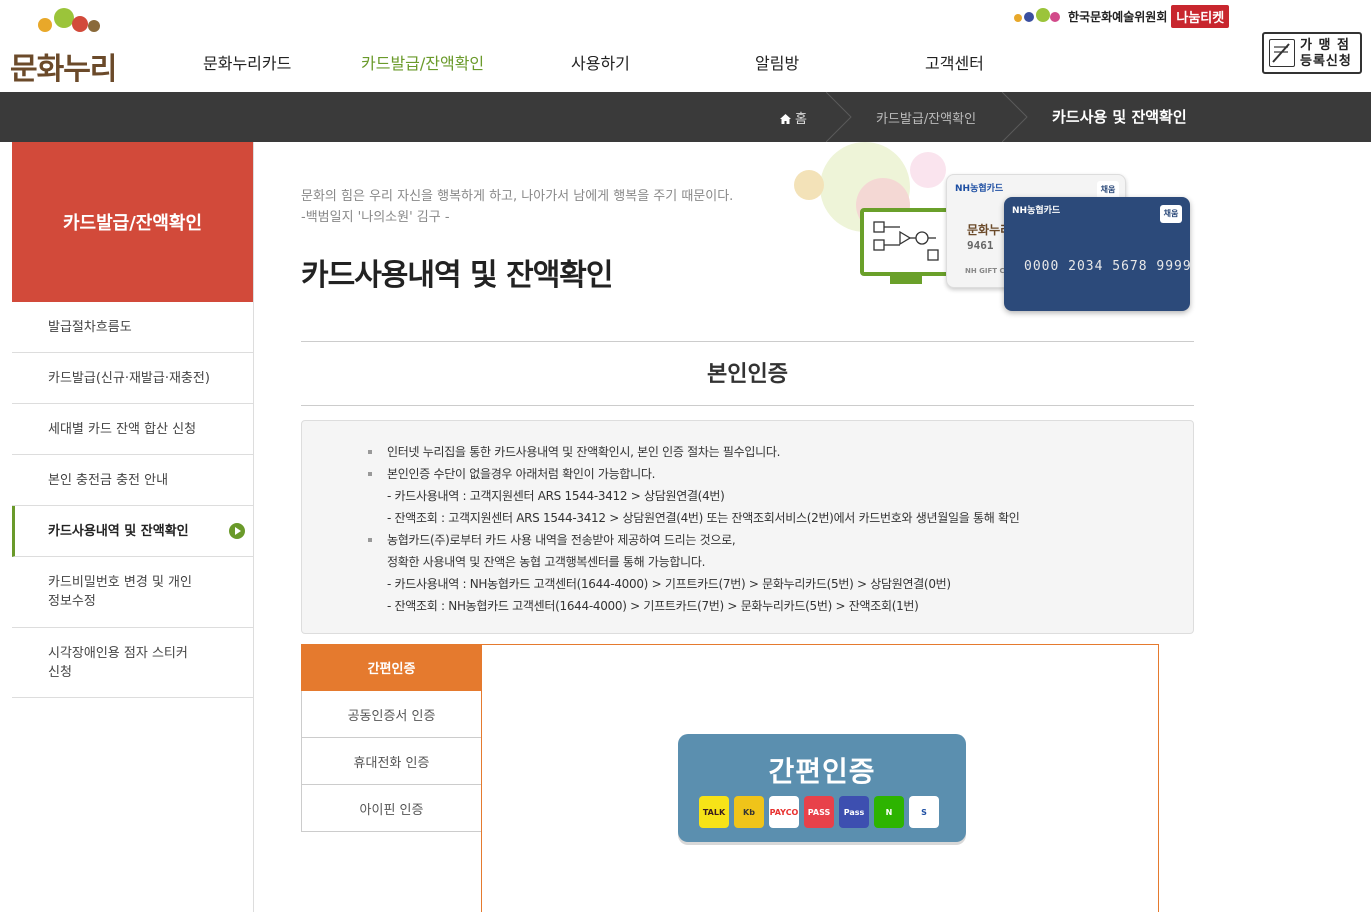 Image resolution: width=1371 pixels, height=912 pixels. I want to click on breadcrumb: 홈 카드발급/잔액확인 카드사용 및 잔액확인, so click(685, 117).